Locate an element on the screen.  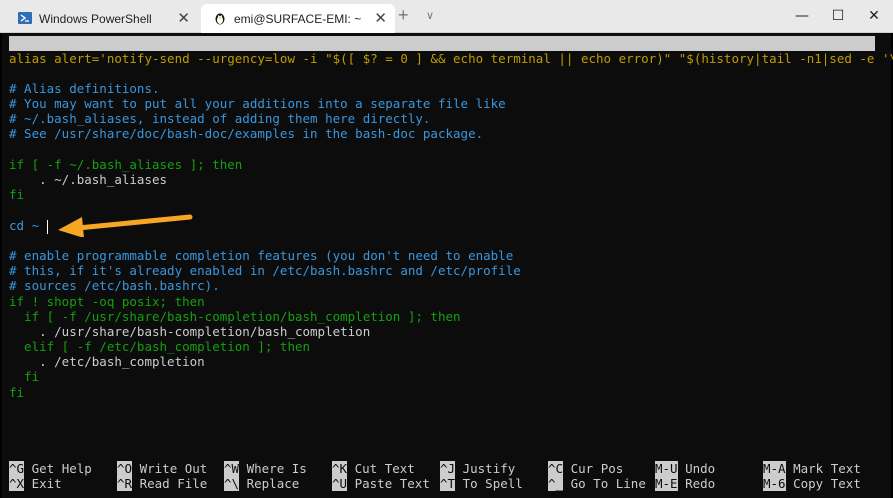
code-line: . ~/.bash_aliases is located at coordinates (88, 179).